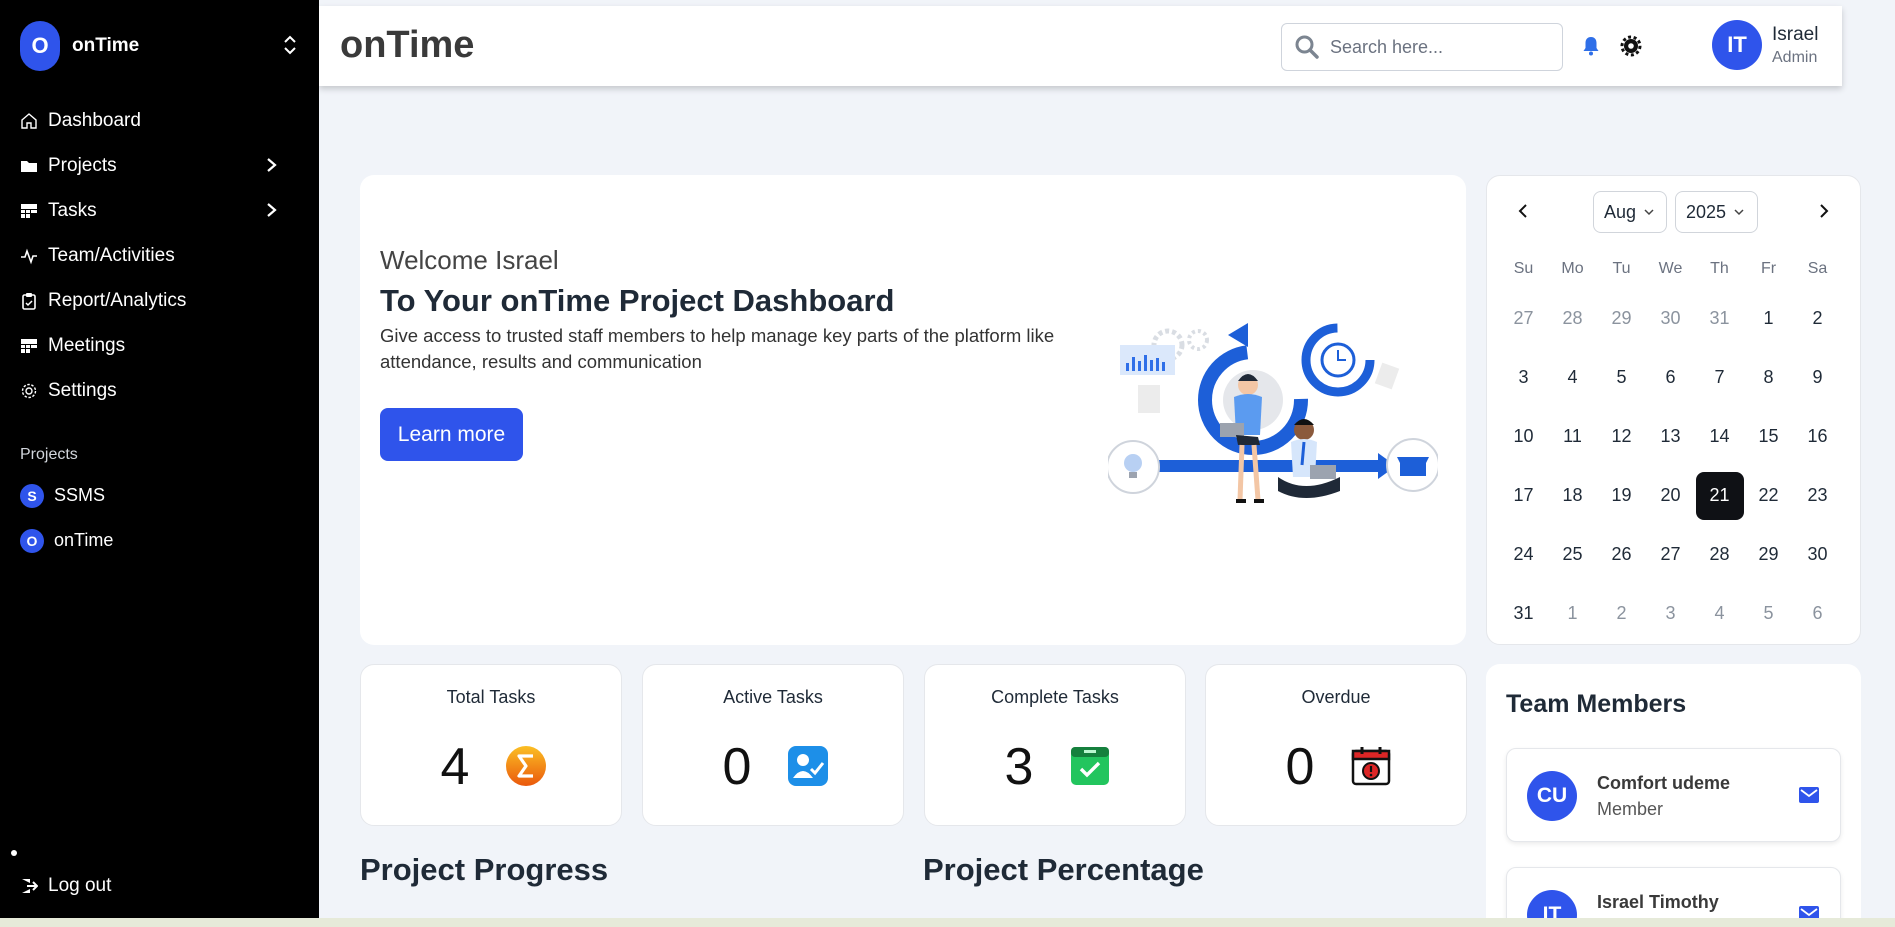  I want to click on project-avatar: O, so click(32, 540).